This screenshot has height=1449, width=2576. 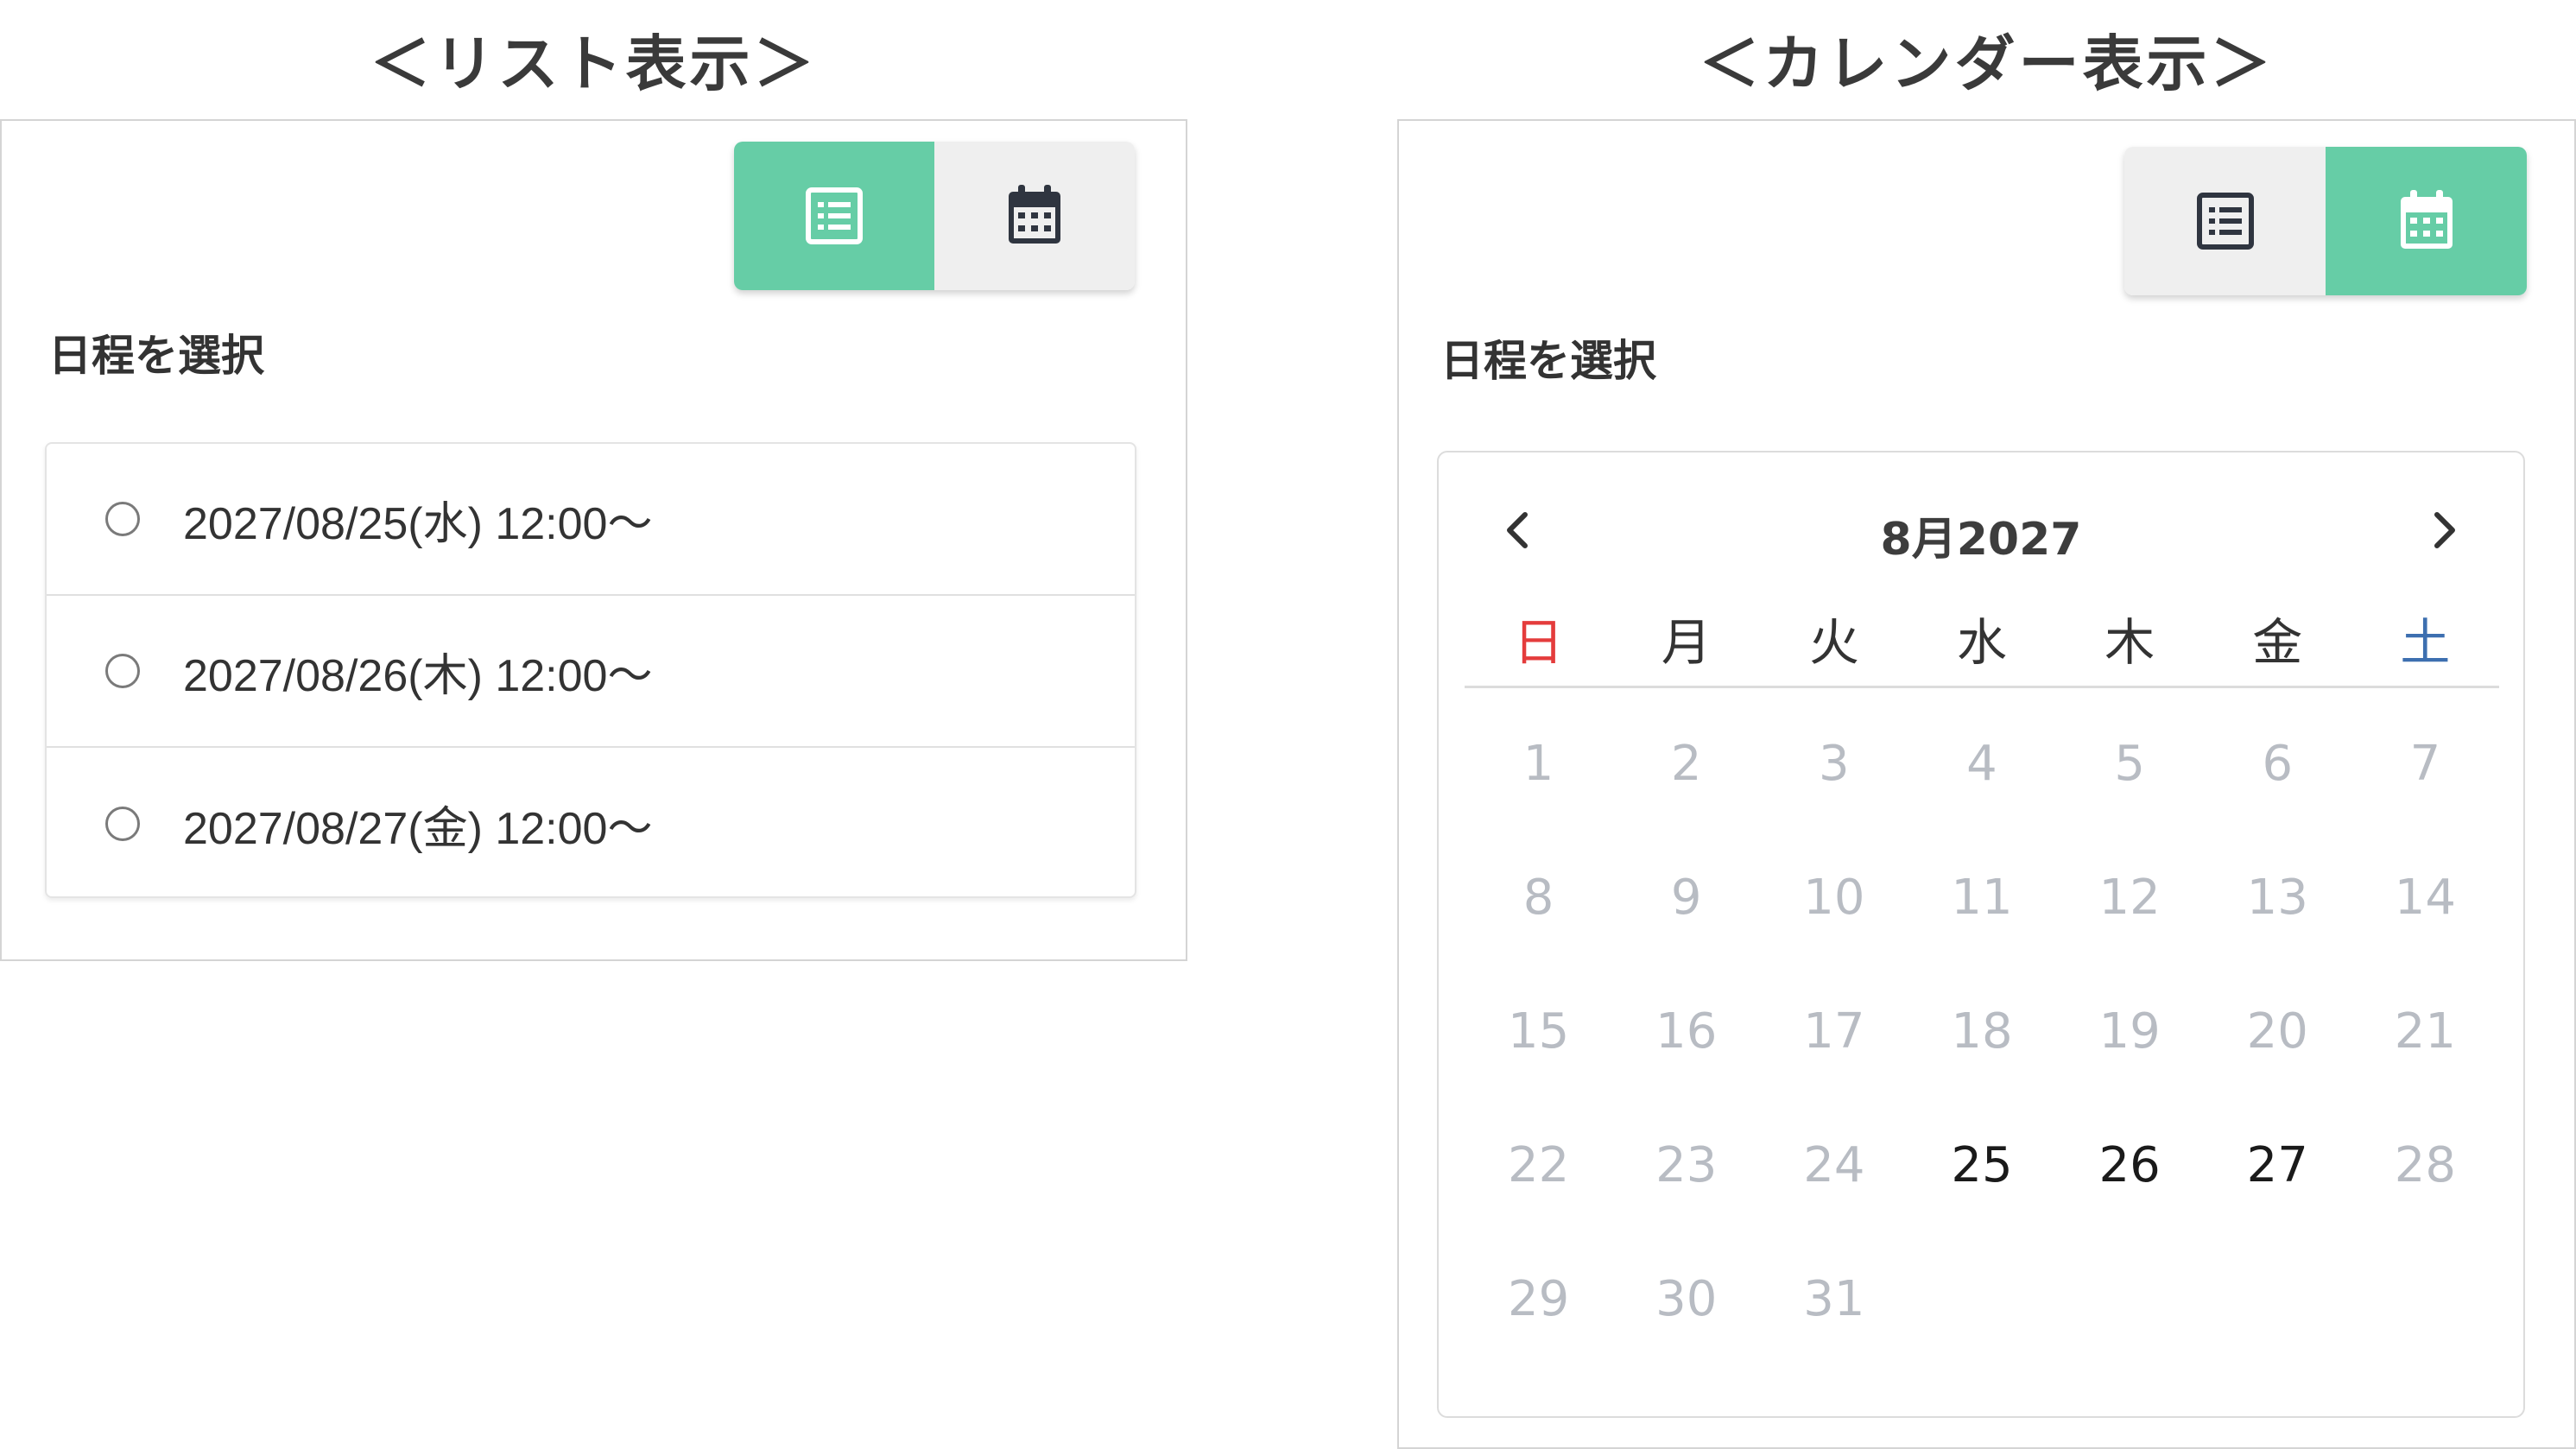 I want to click on calendar-week-row: 22 23 24 25 26 27 28, so click(x=1982, y=1165).